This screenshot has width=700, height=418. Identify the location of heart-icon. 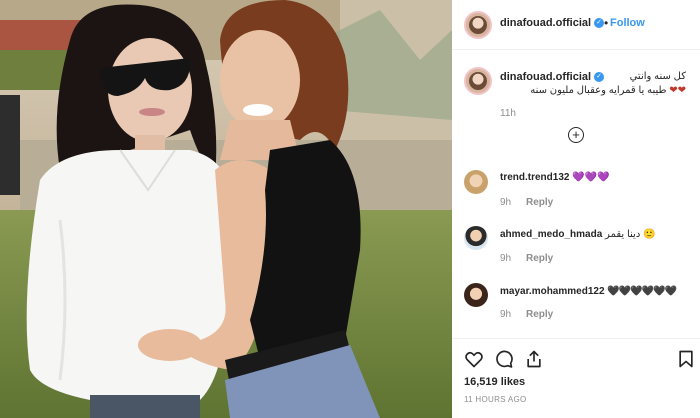
(474, 359).